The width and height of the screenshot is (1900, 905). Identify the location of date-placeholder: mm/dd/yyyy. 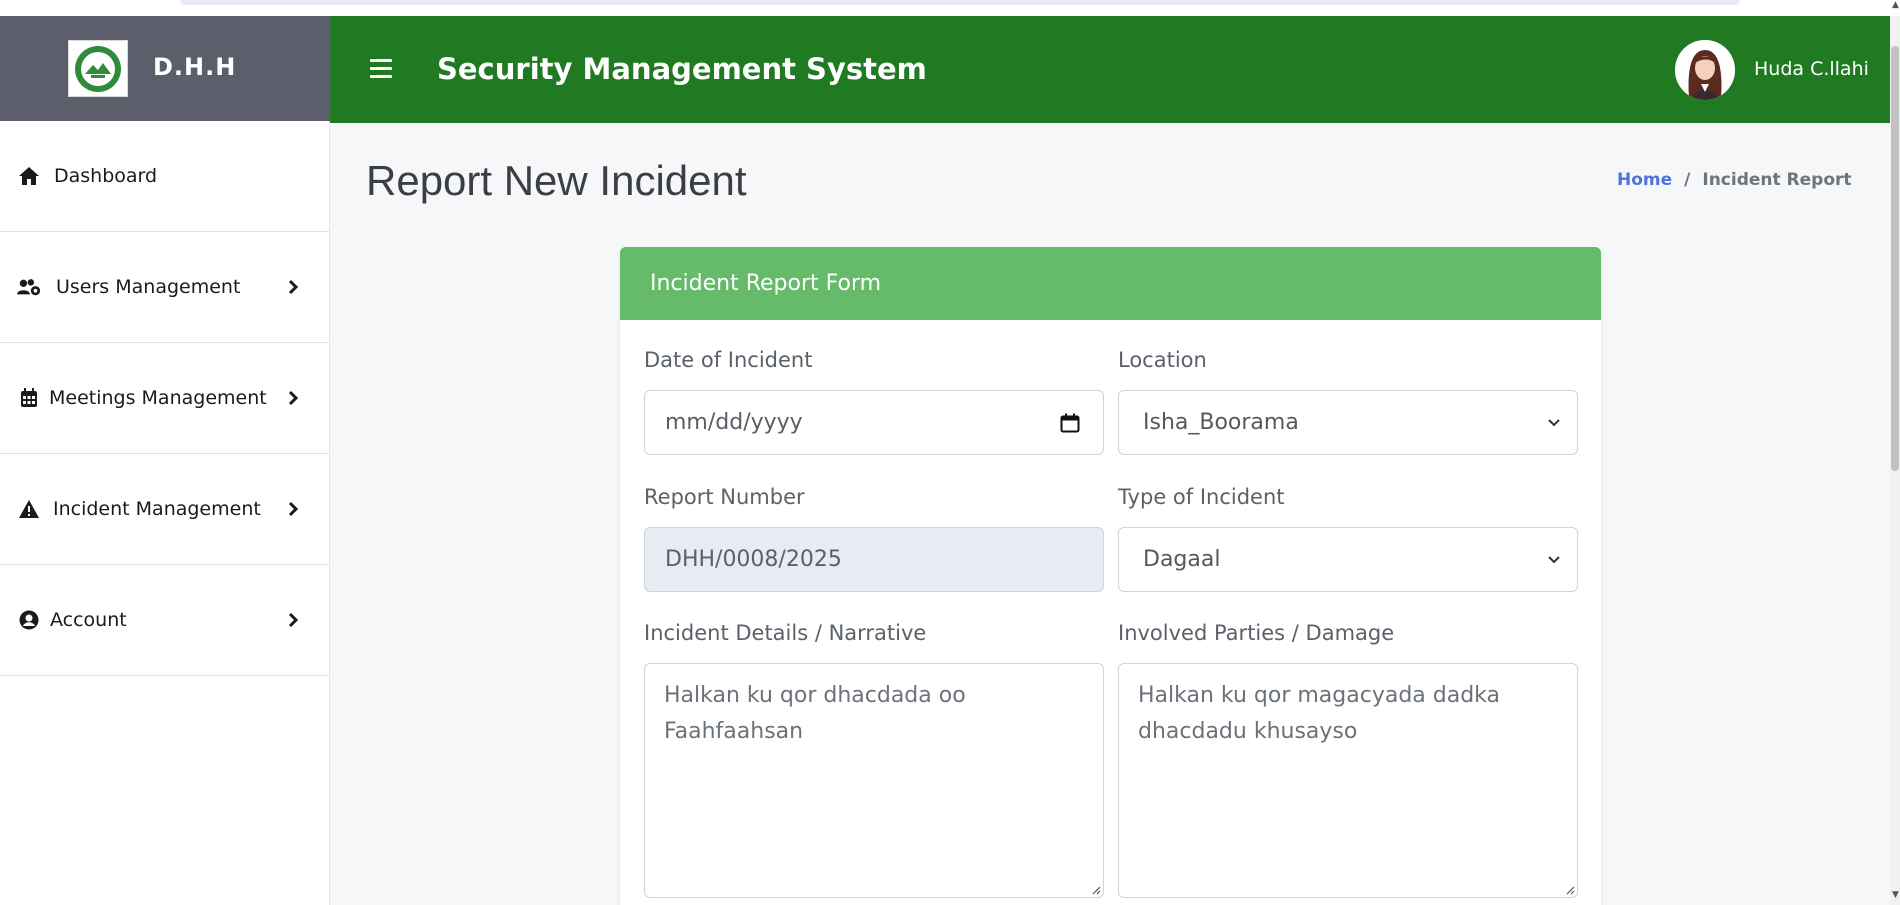
(734, 422).